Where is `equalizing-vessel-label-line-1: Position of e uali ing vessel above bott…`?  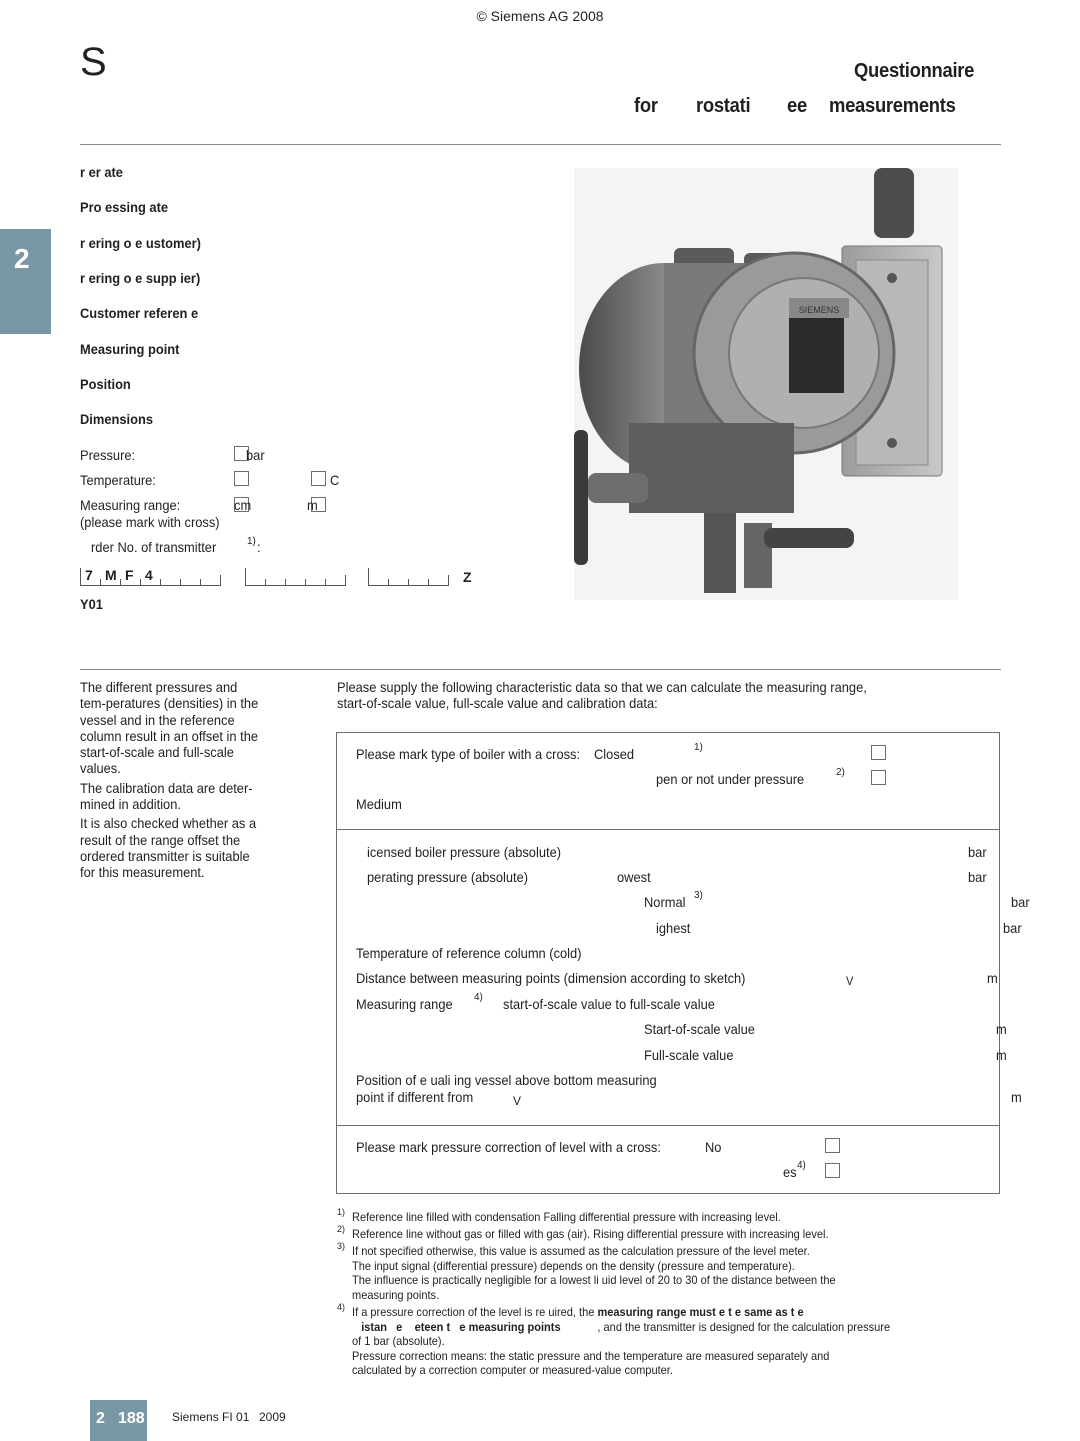
equalizing-vessel-label-line-1: Position of e uali ing vessel above bott… is located at coordinates (506, 1080).